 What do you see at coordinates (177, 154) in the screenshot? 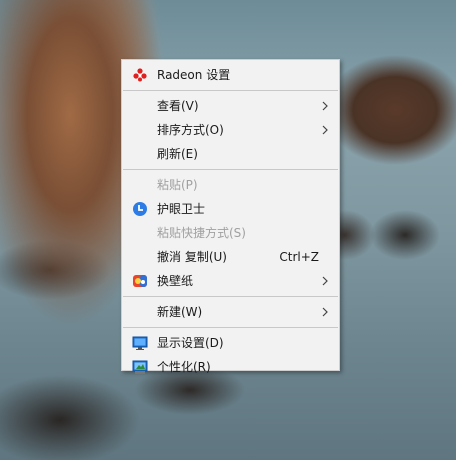
I see `menu-item-label: 刷新(E)` at bounding box center [177, 154].